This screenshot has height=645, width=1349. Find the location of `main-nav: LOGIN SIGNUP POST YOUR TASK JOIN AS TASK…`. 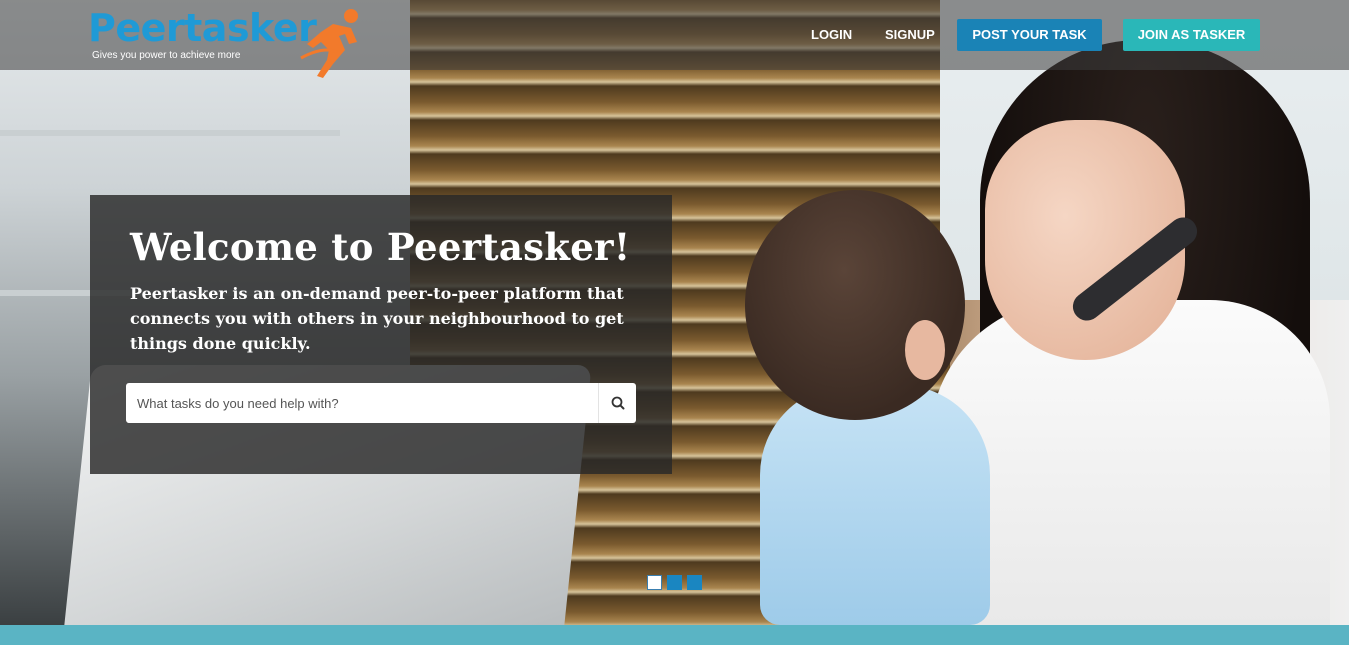

main-nav: LOGIN SIGNUP POST YOUR TASK JOIN AS TASK… is located at coordinates (674, 35).